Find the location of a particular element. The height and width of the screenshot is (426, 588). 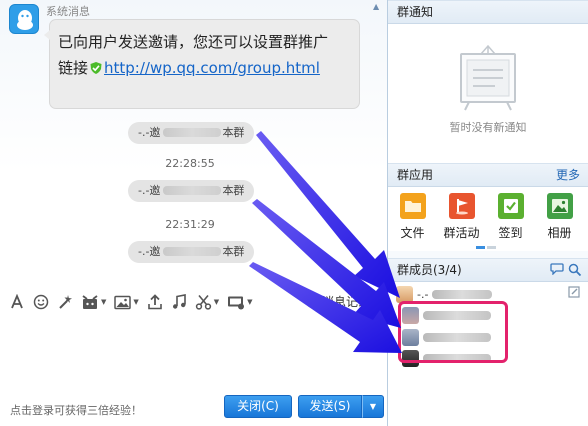

notice-panel: 暂时没有新通知 is located at coordinates (488, 93).